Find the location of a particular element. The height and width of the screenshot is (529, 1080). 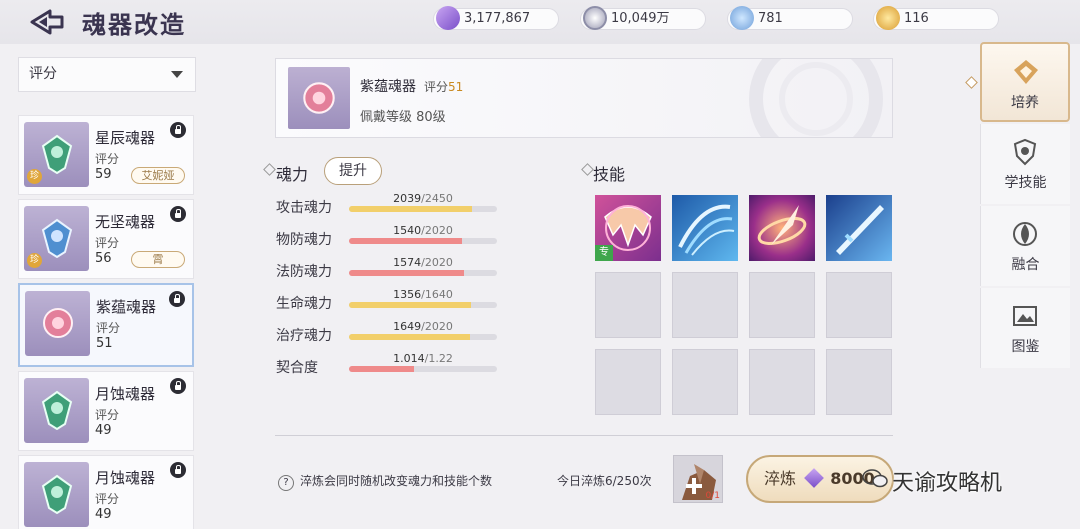

wechat-logo-icon is located at coordinates (875, 478).